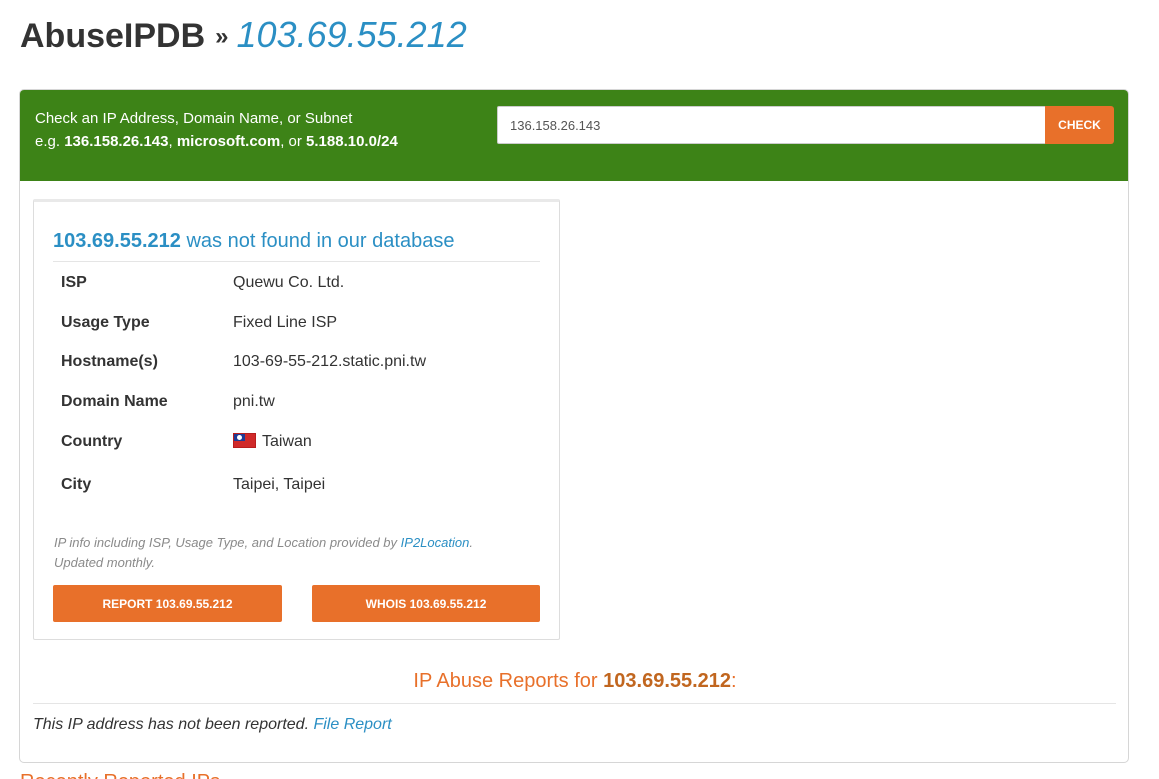 The height and width of the screenshot is (779, 1159). I want to click on info-value: Taipei, Taipei, so click(279, 484).